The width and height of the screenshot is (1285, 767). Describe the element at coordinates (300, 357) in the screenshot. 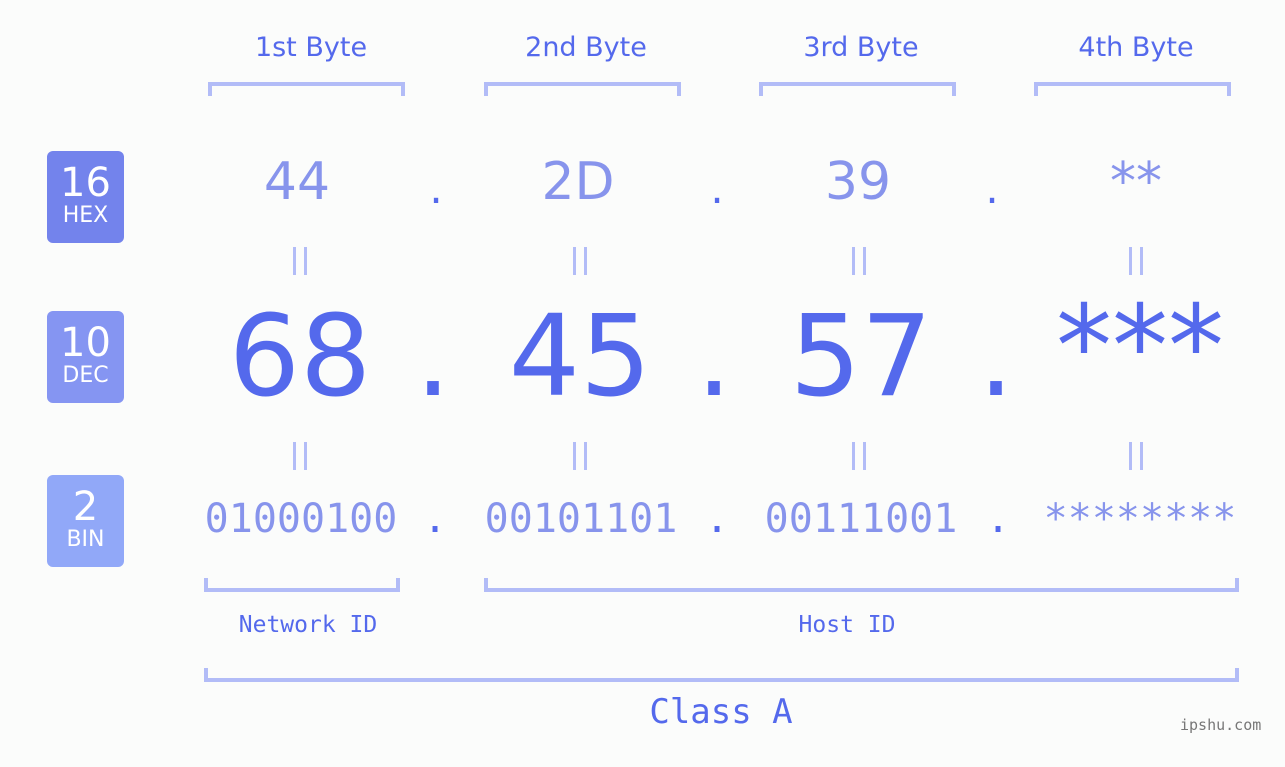

I see `dec-value-1: 68` at that location.